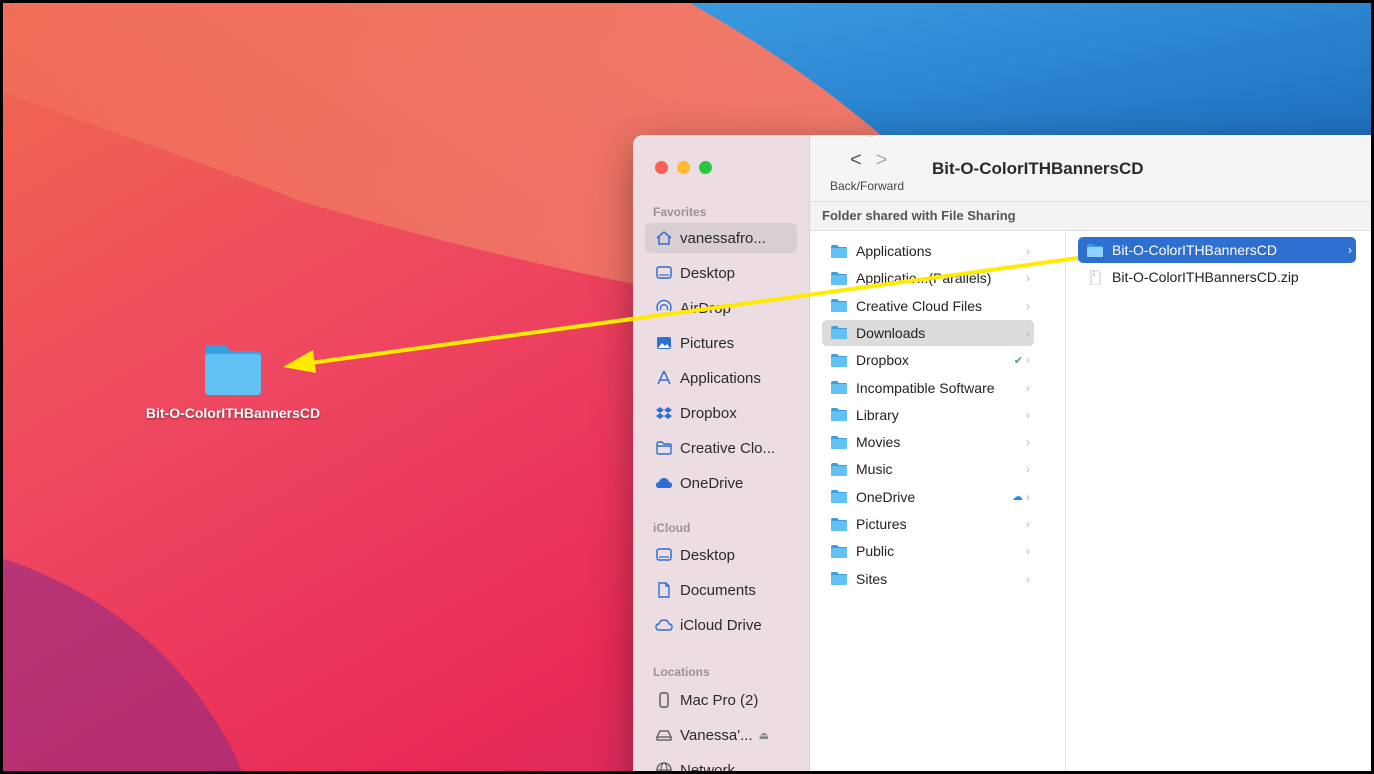 This screenshot has height=774, width=1374. Describe the element at coordinates (683, 167) in the screenshot. I see `minimize-button` at that location.